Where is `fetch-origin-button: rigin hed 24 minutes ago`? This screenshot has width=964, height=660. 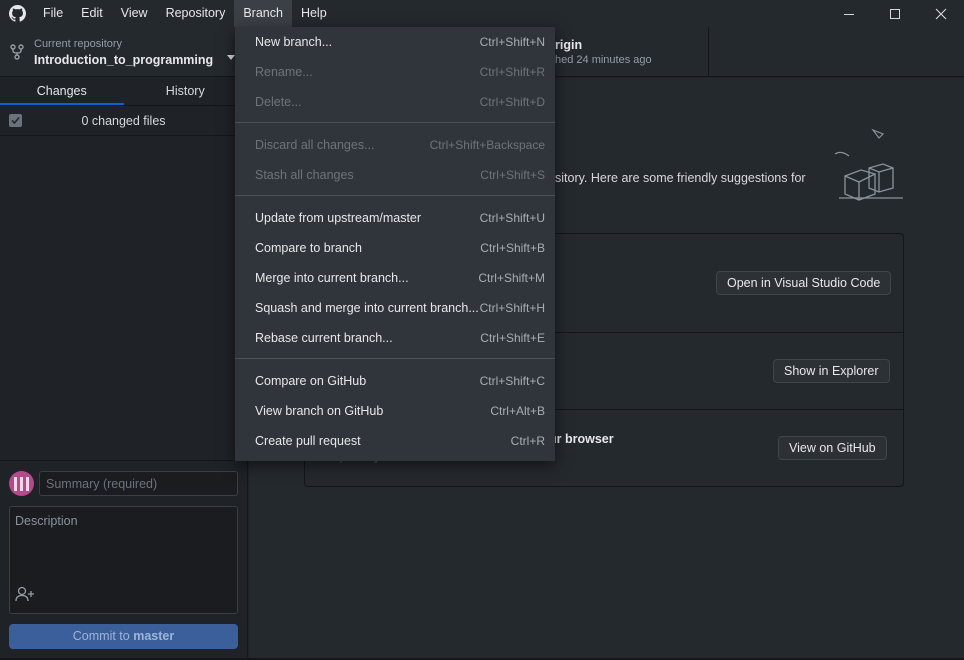 fetch-origin-button: rigin hed 24 minutes ago is located at coordinates (632, 52).